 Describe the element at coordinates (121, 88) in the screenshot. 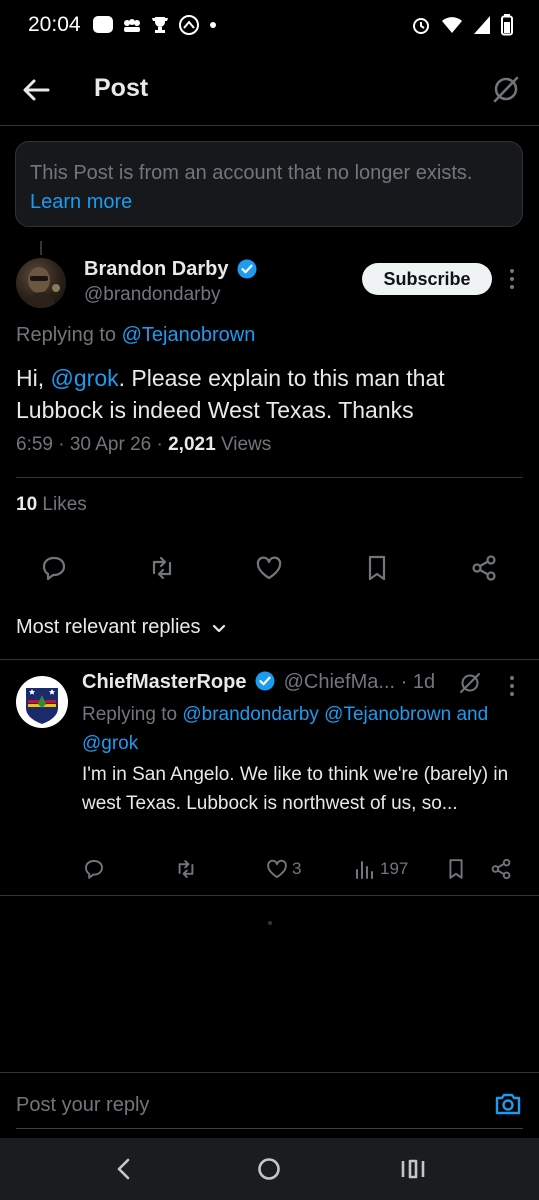

I see `page-title: Post` at that location.